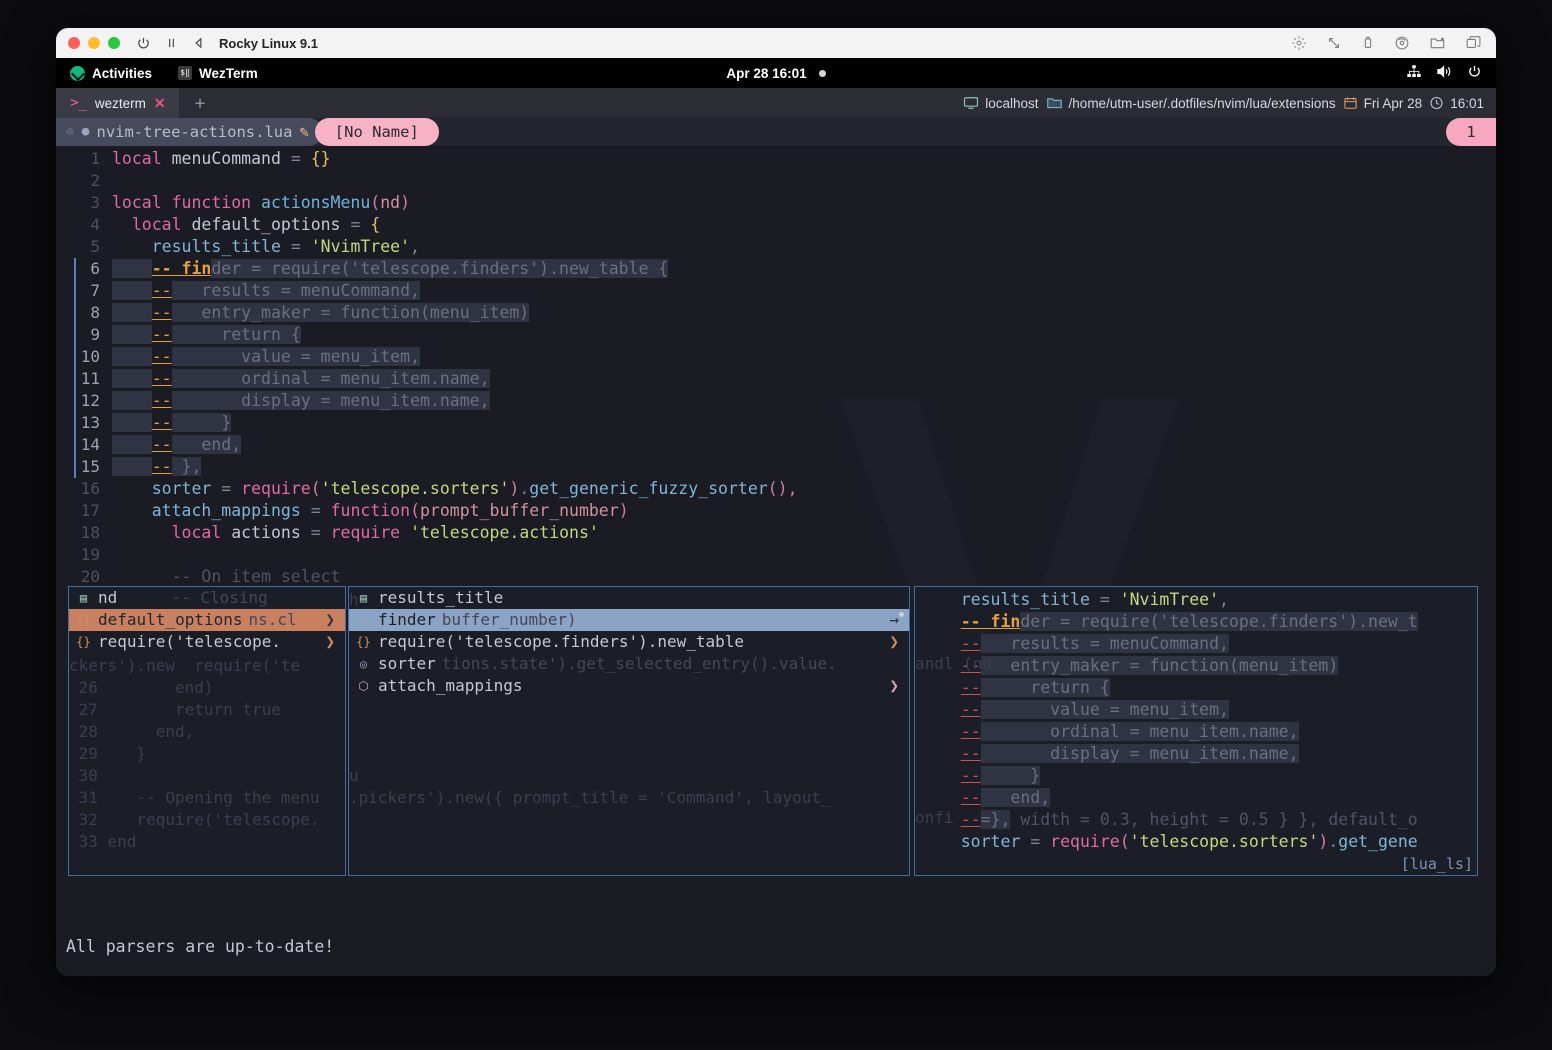  What do you see at coordinates (1012, 103) in the screenshot?
I see `host-label: localhost` at bounding box center [1012, 103].